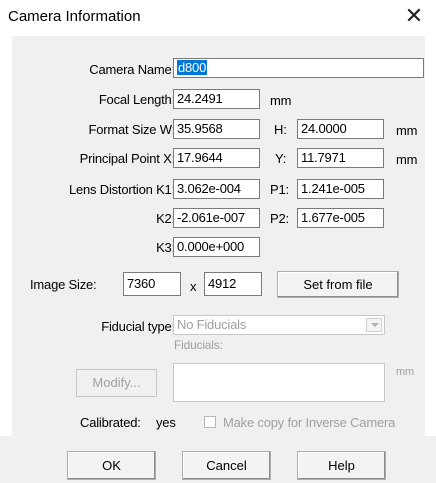 This screenshot has height=483, width=436. I want to click on set-from-file-button: Set from file, so click(338, 284).